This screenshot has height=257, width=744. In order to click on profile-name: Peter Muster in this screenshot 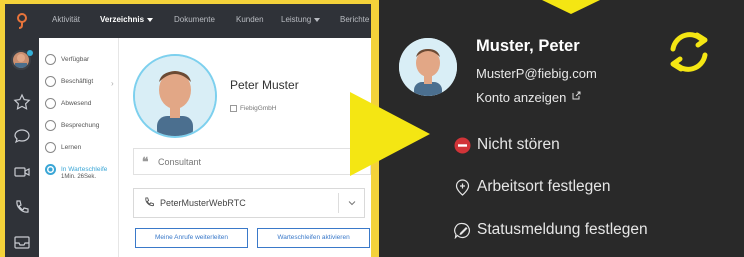, I will do `click(264, 85)`.